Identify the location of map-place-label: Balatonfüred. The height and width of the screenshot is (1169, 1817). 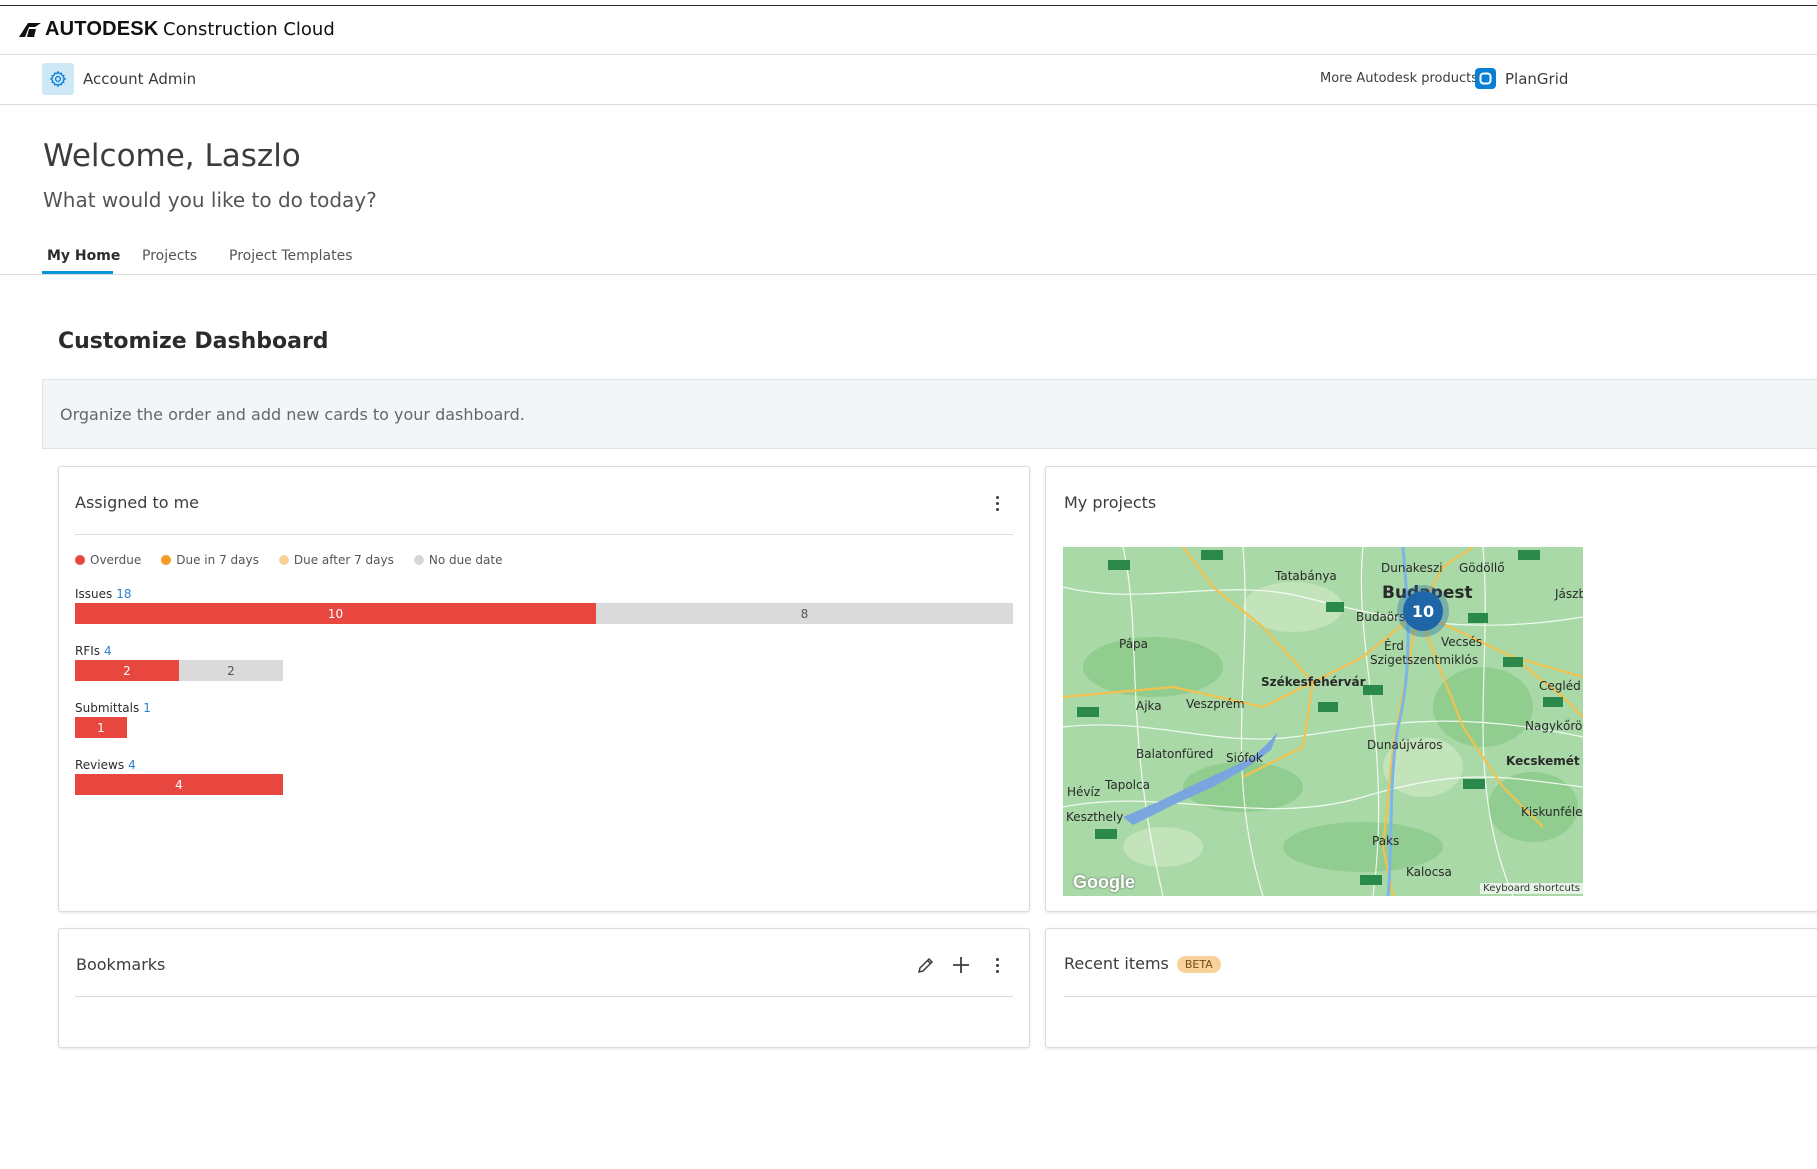
(1175, 754).